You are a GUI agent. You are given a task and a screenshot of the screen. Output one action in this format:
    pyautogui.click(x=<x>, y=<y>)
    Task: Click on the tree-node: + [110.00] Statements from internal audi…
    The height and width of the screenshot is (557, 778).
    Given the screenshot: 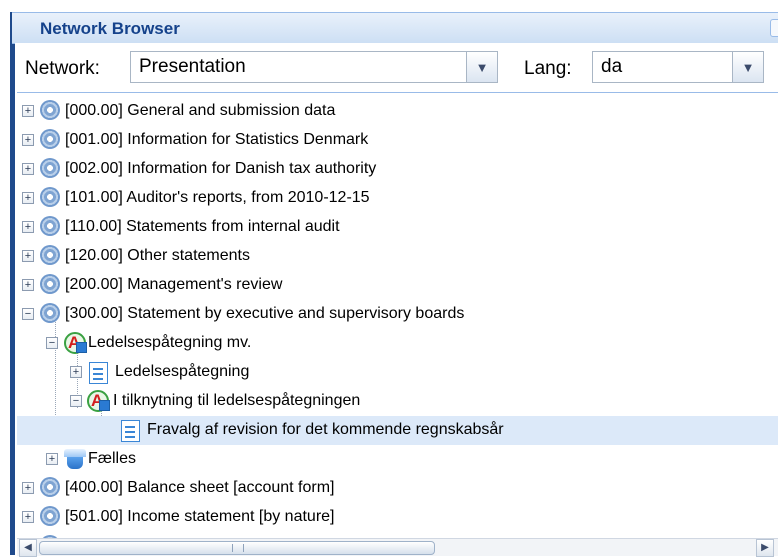 What is the action you would take?
    pyautogui.click(x=397, y=227)
    